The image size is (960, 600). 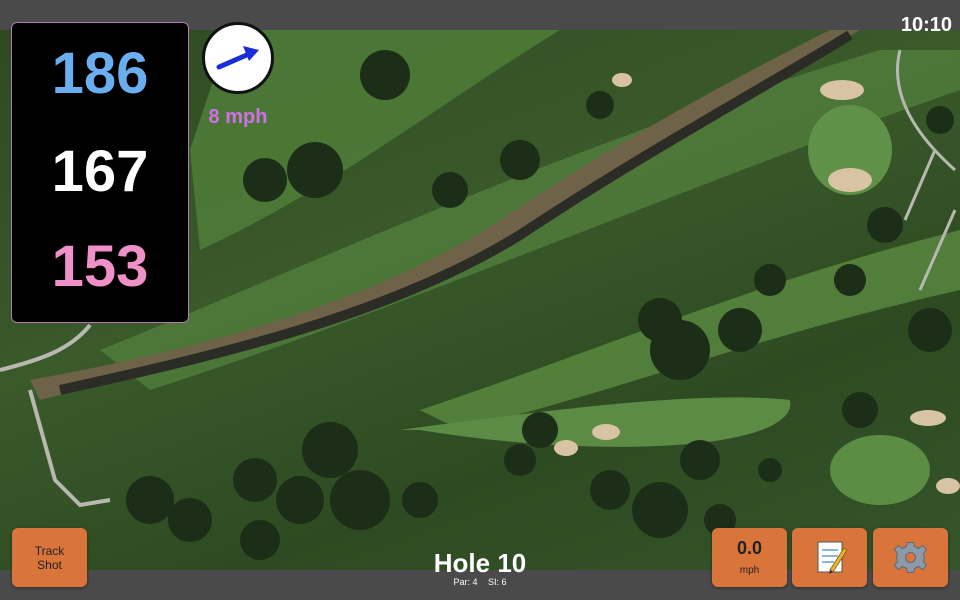 I want to click on notes-button, so click(x=829, y=557).